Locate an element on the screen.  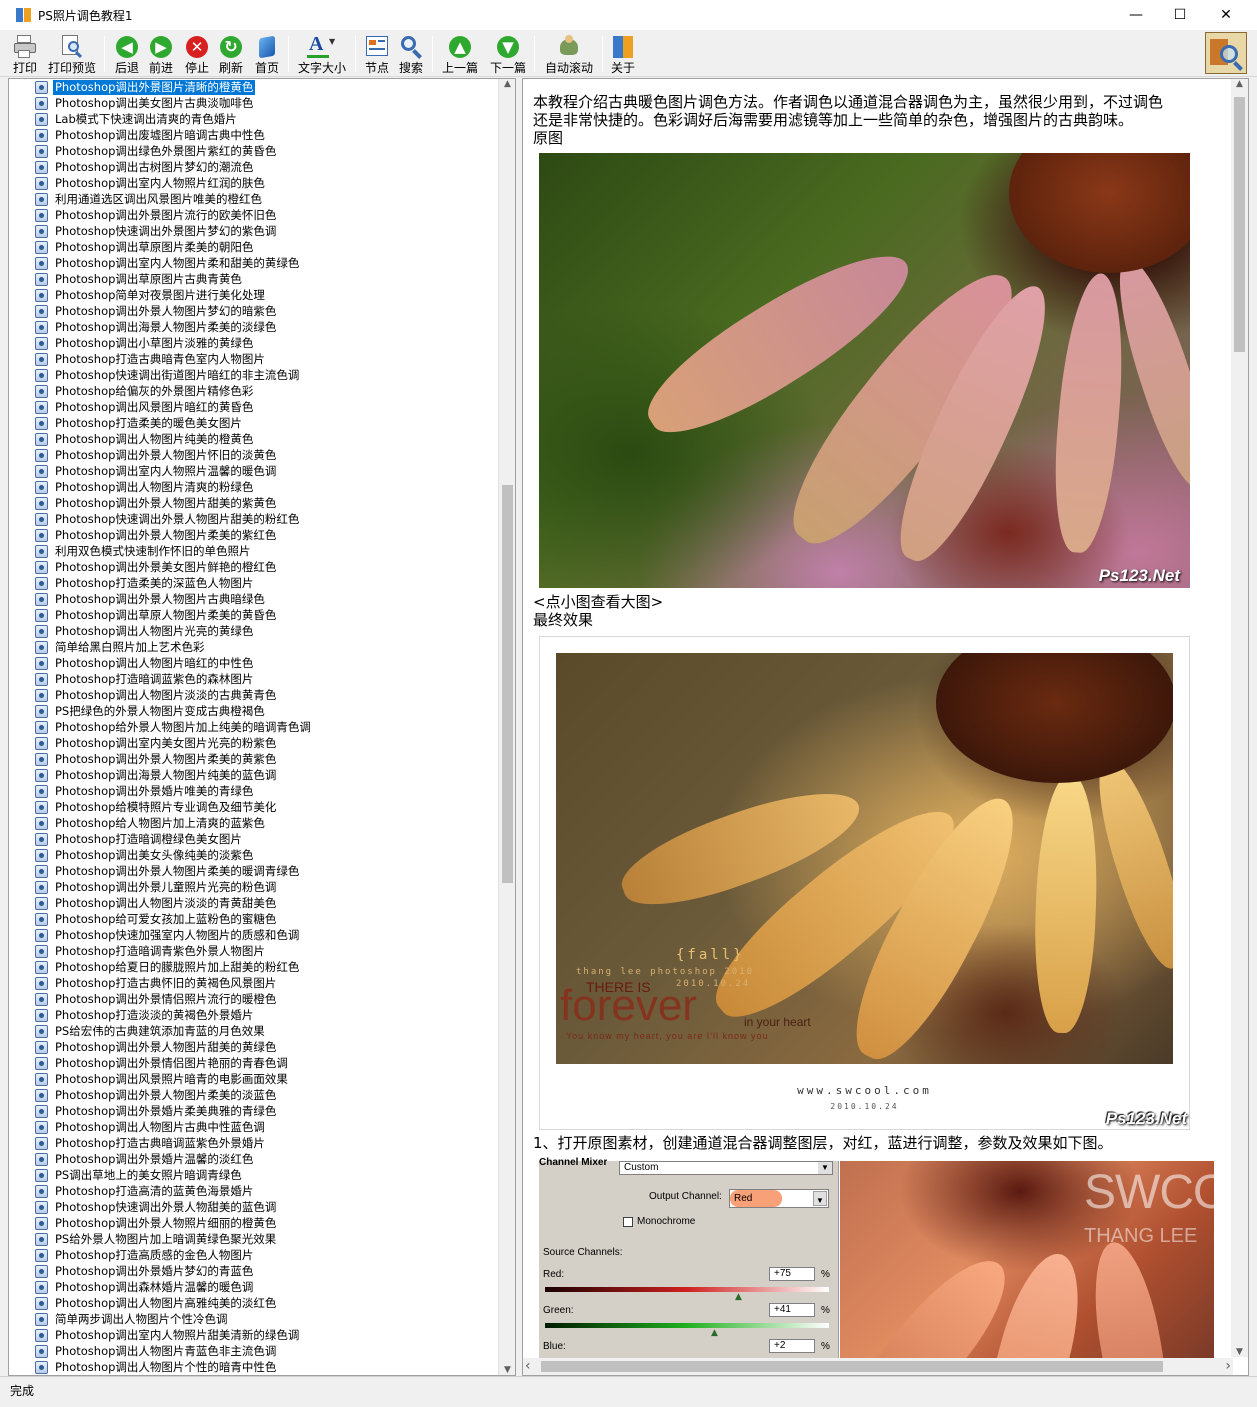
tree-item: Photoshop调出人物图片个性的暗青中性色 is located at coordinates (156, 1367).